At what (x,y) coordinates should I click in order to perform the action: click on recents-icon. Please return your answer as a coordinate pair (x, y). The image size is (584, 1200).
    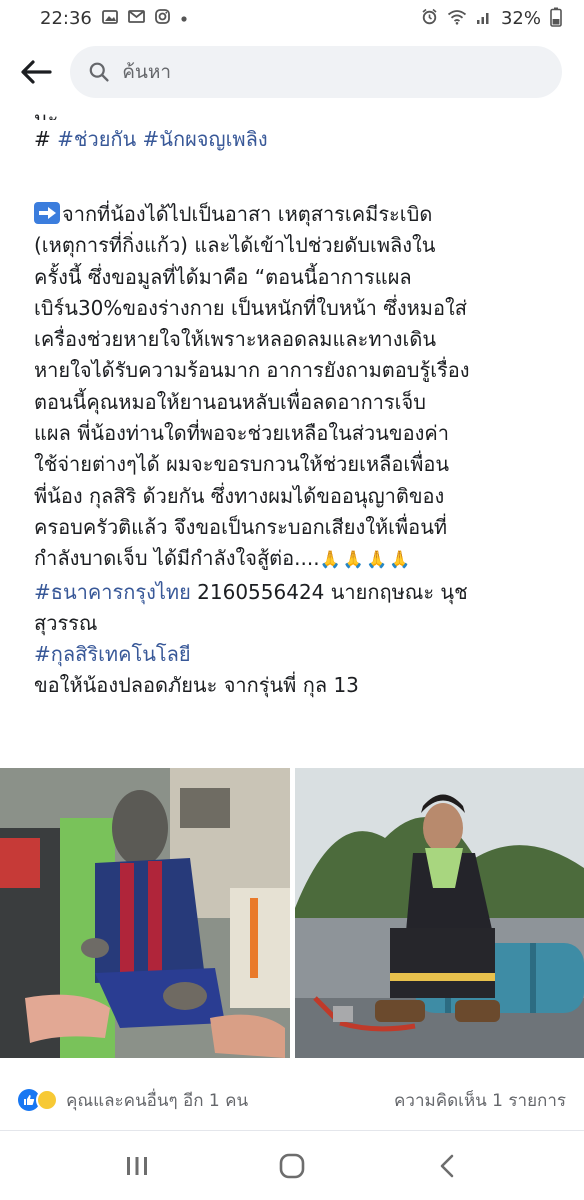
    Looking at the image, I should click on (137, 1165).